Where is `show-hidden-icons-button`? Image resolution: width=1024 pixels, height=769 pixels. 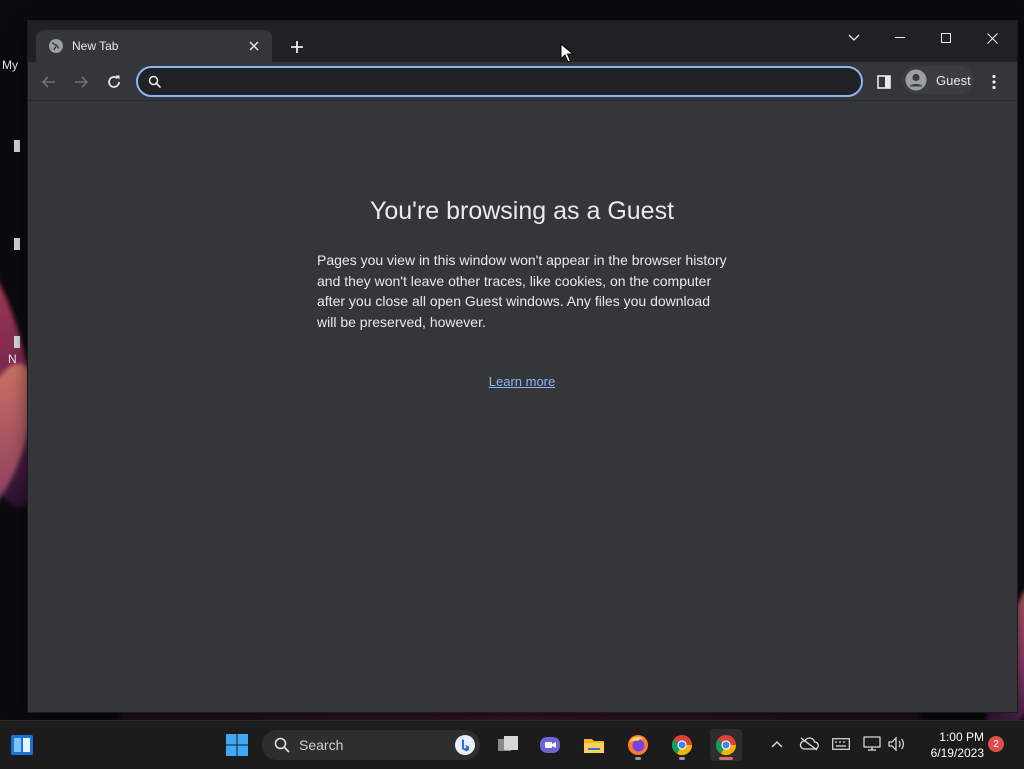
show-hidden-icons-button is located at coordinates (777, 744).